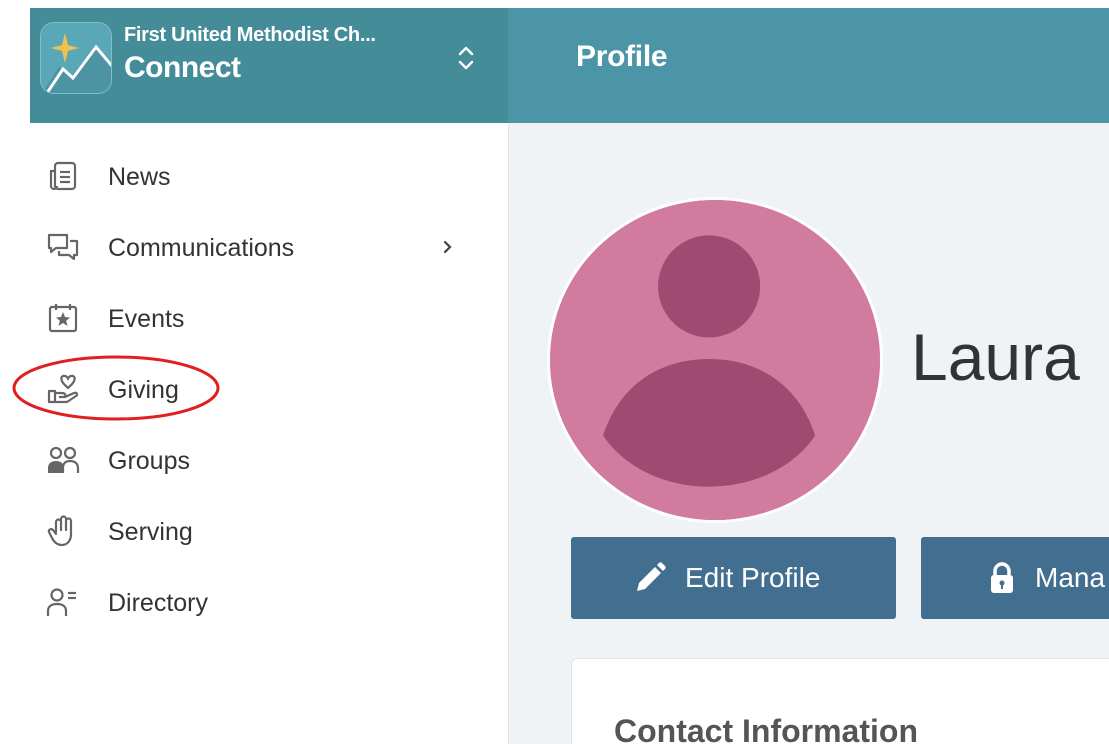 Image resolution: width=1109 pixels, height=744 pixels. Describe the element at coordinates (63, 531) in the screenshot. I see `raised-hand-icon` at that location.